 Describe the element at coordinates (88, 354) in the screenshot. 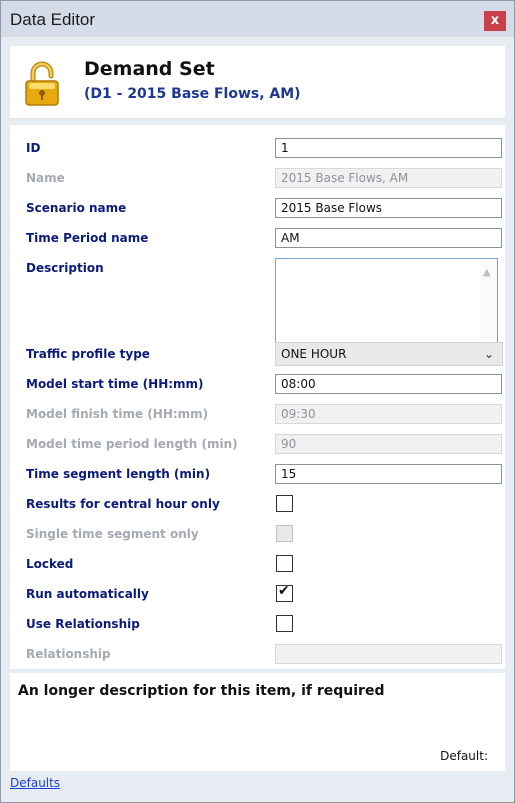

I see `traffic-profile-type-label: Traffic profile type` at that location.